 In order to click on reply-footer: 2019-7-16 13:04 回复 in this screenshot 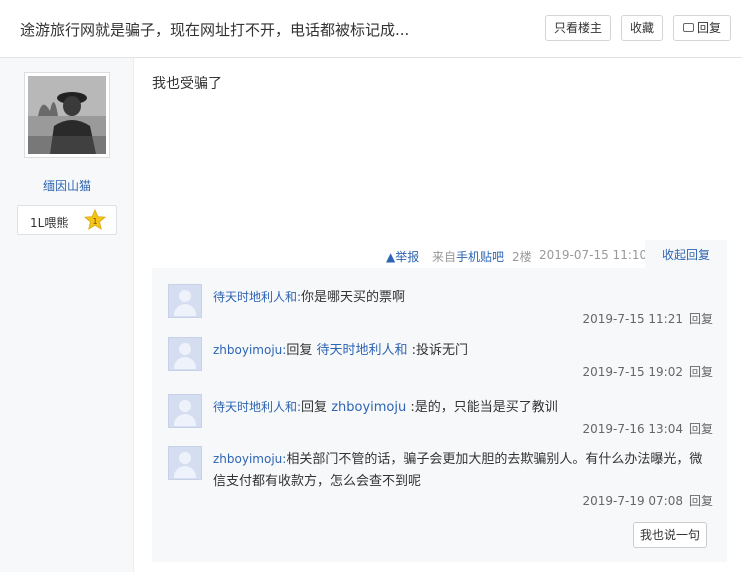, I will do `click(647, 428)`.